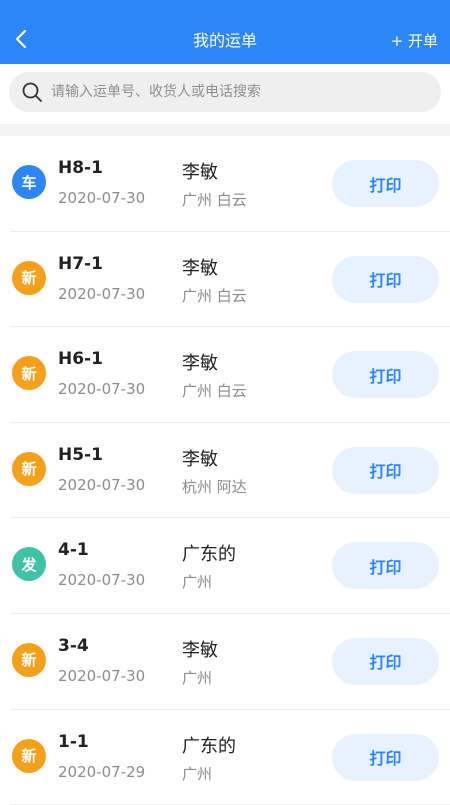 The image size is (450, 805). Describe the element at coordinates (80, 454) in the screenshot. I see `order-code: H5-1` at that location.